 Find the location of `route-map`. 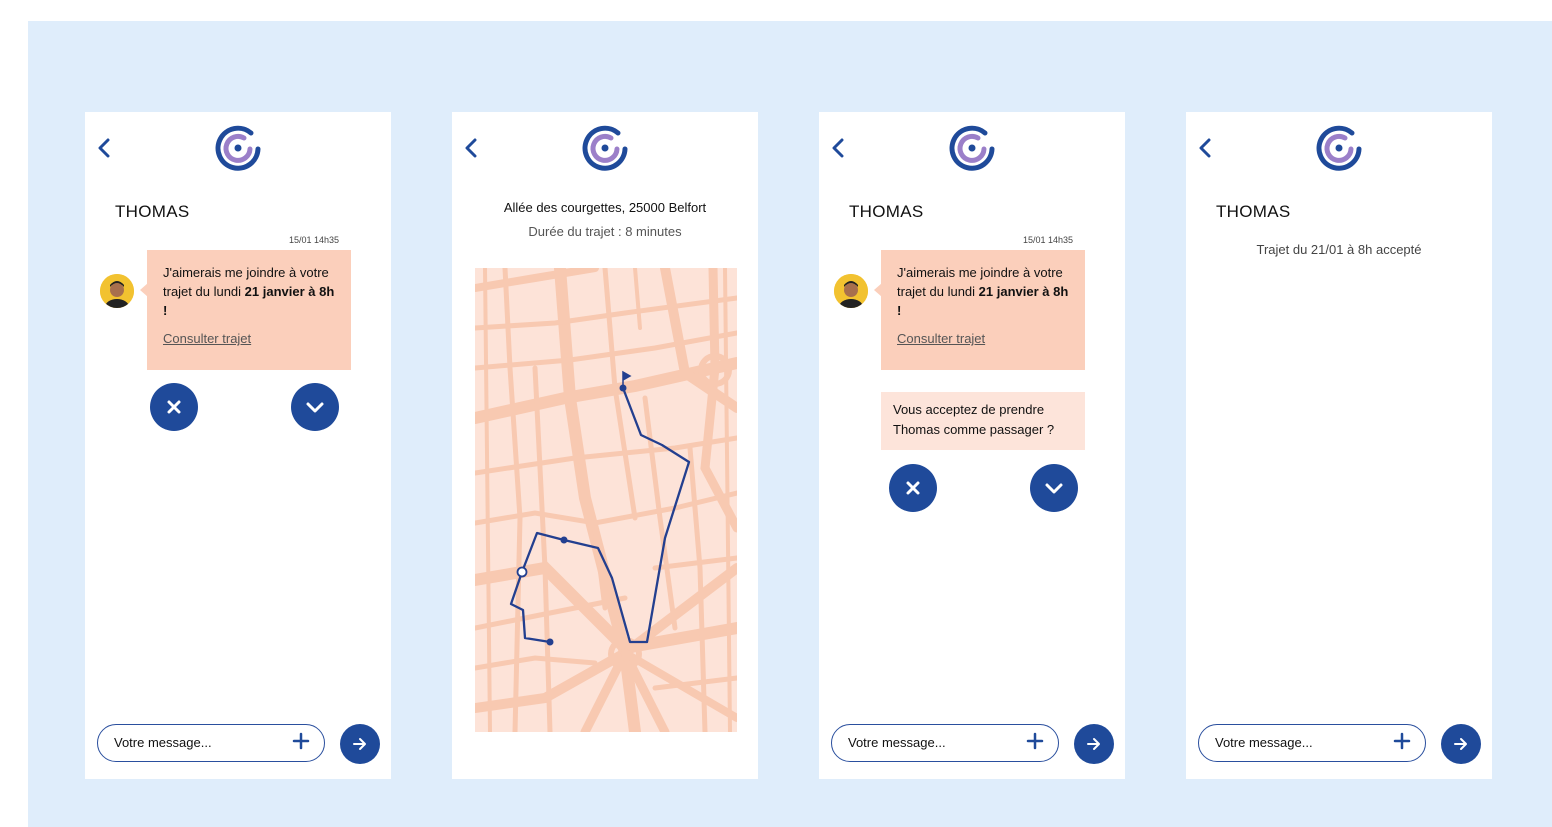

route-map is located at coordinates (606, 500).